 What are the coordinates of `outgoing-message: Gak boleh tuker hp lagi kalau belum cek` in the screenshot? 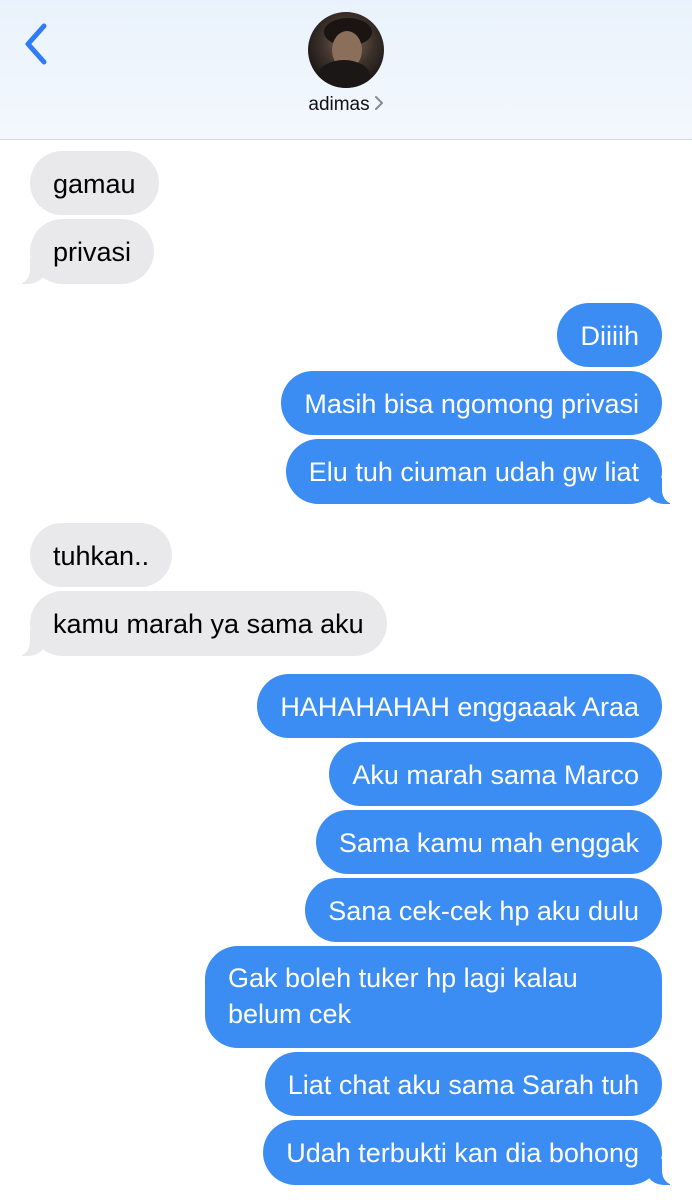 It's located at (433, 997).